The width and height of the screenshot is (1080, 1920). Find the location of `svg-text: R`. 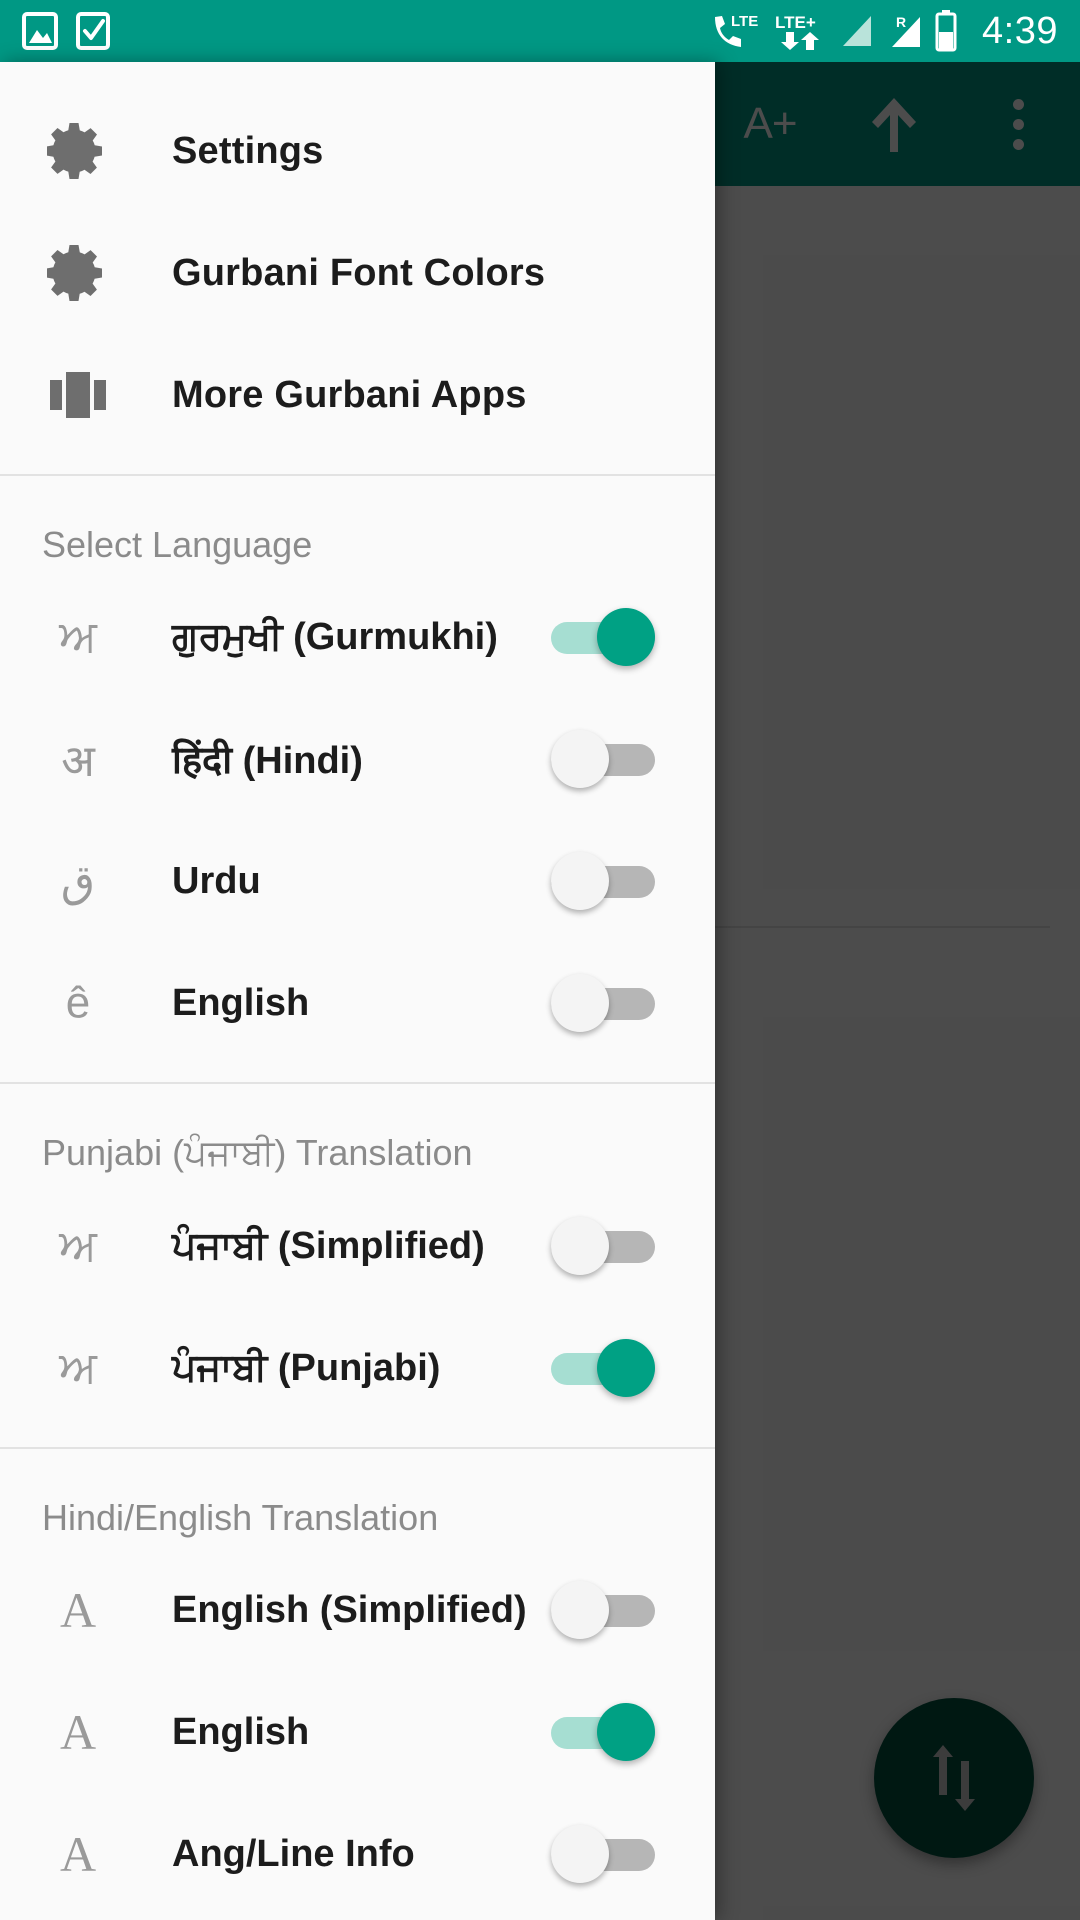

svg-text: R is located at coordinates (901, 22).